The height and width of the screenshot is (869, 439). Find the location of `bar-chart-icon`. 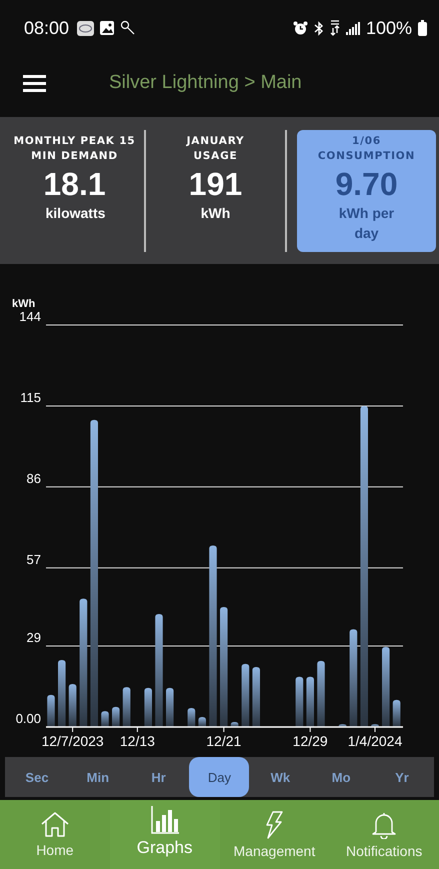

bar-chart-icon is located at coordinates (164, 820).